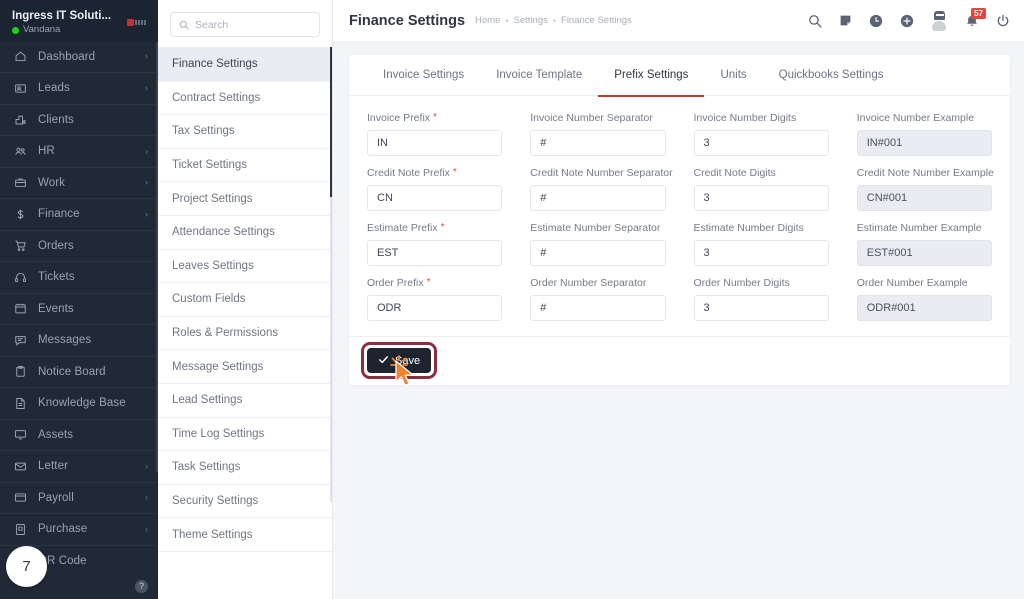 The height and width of the screenshot is (599, 1024). I want to click on sidebar-item-purchase: Purchase ›, so click(79, 530).